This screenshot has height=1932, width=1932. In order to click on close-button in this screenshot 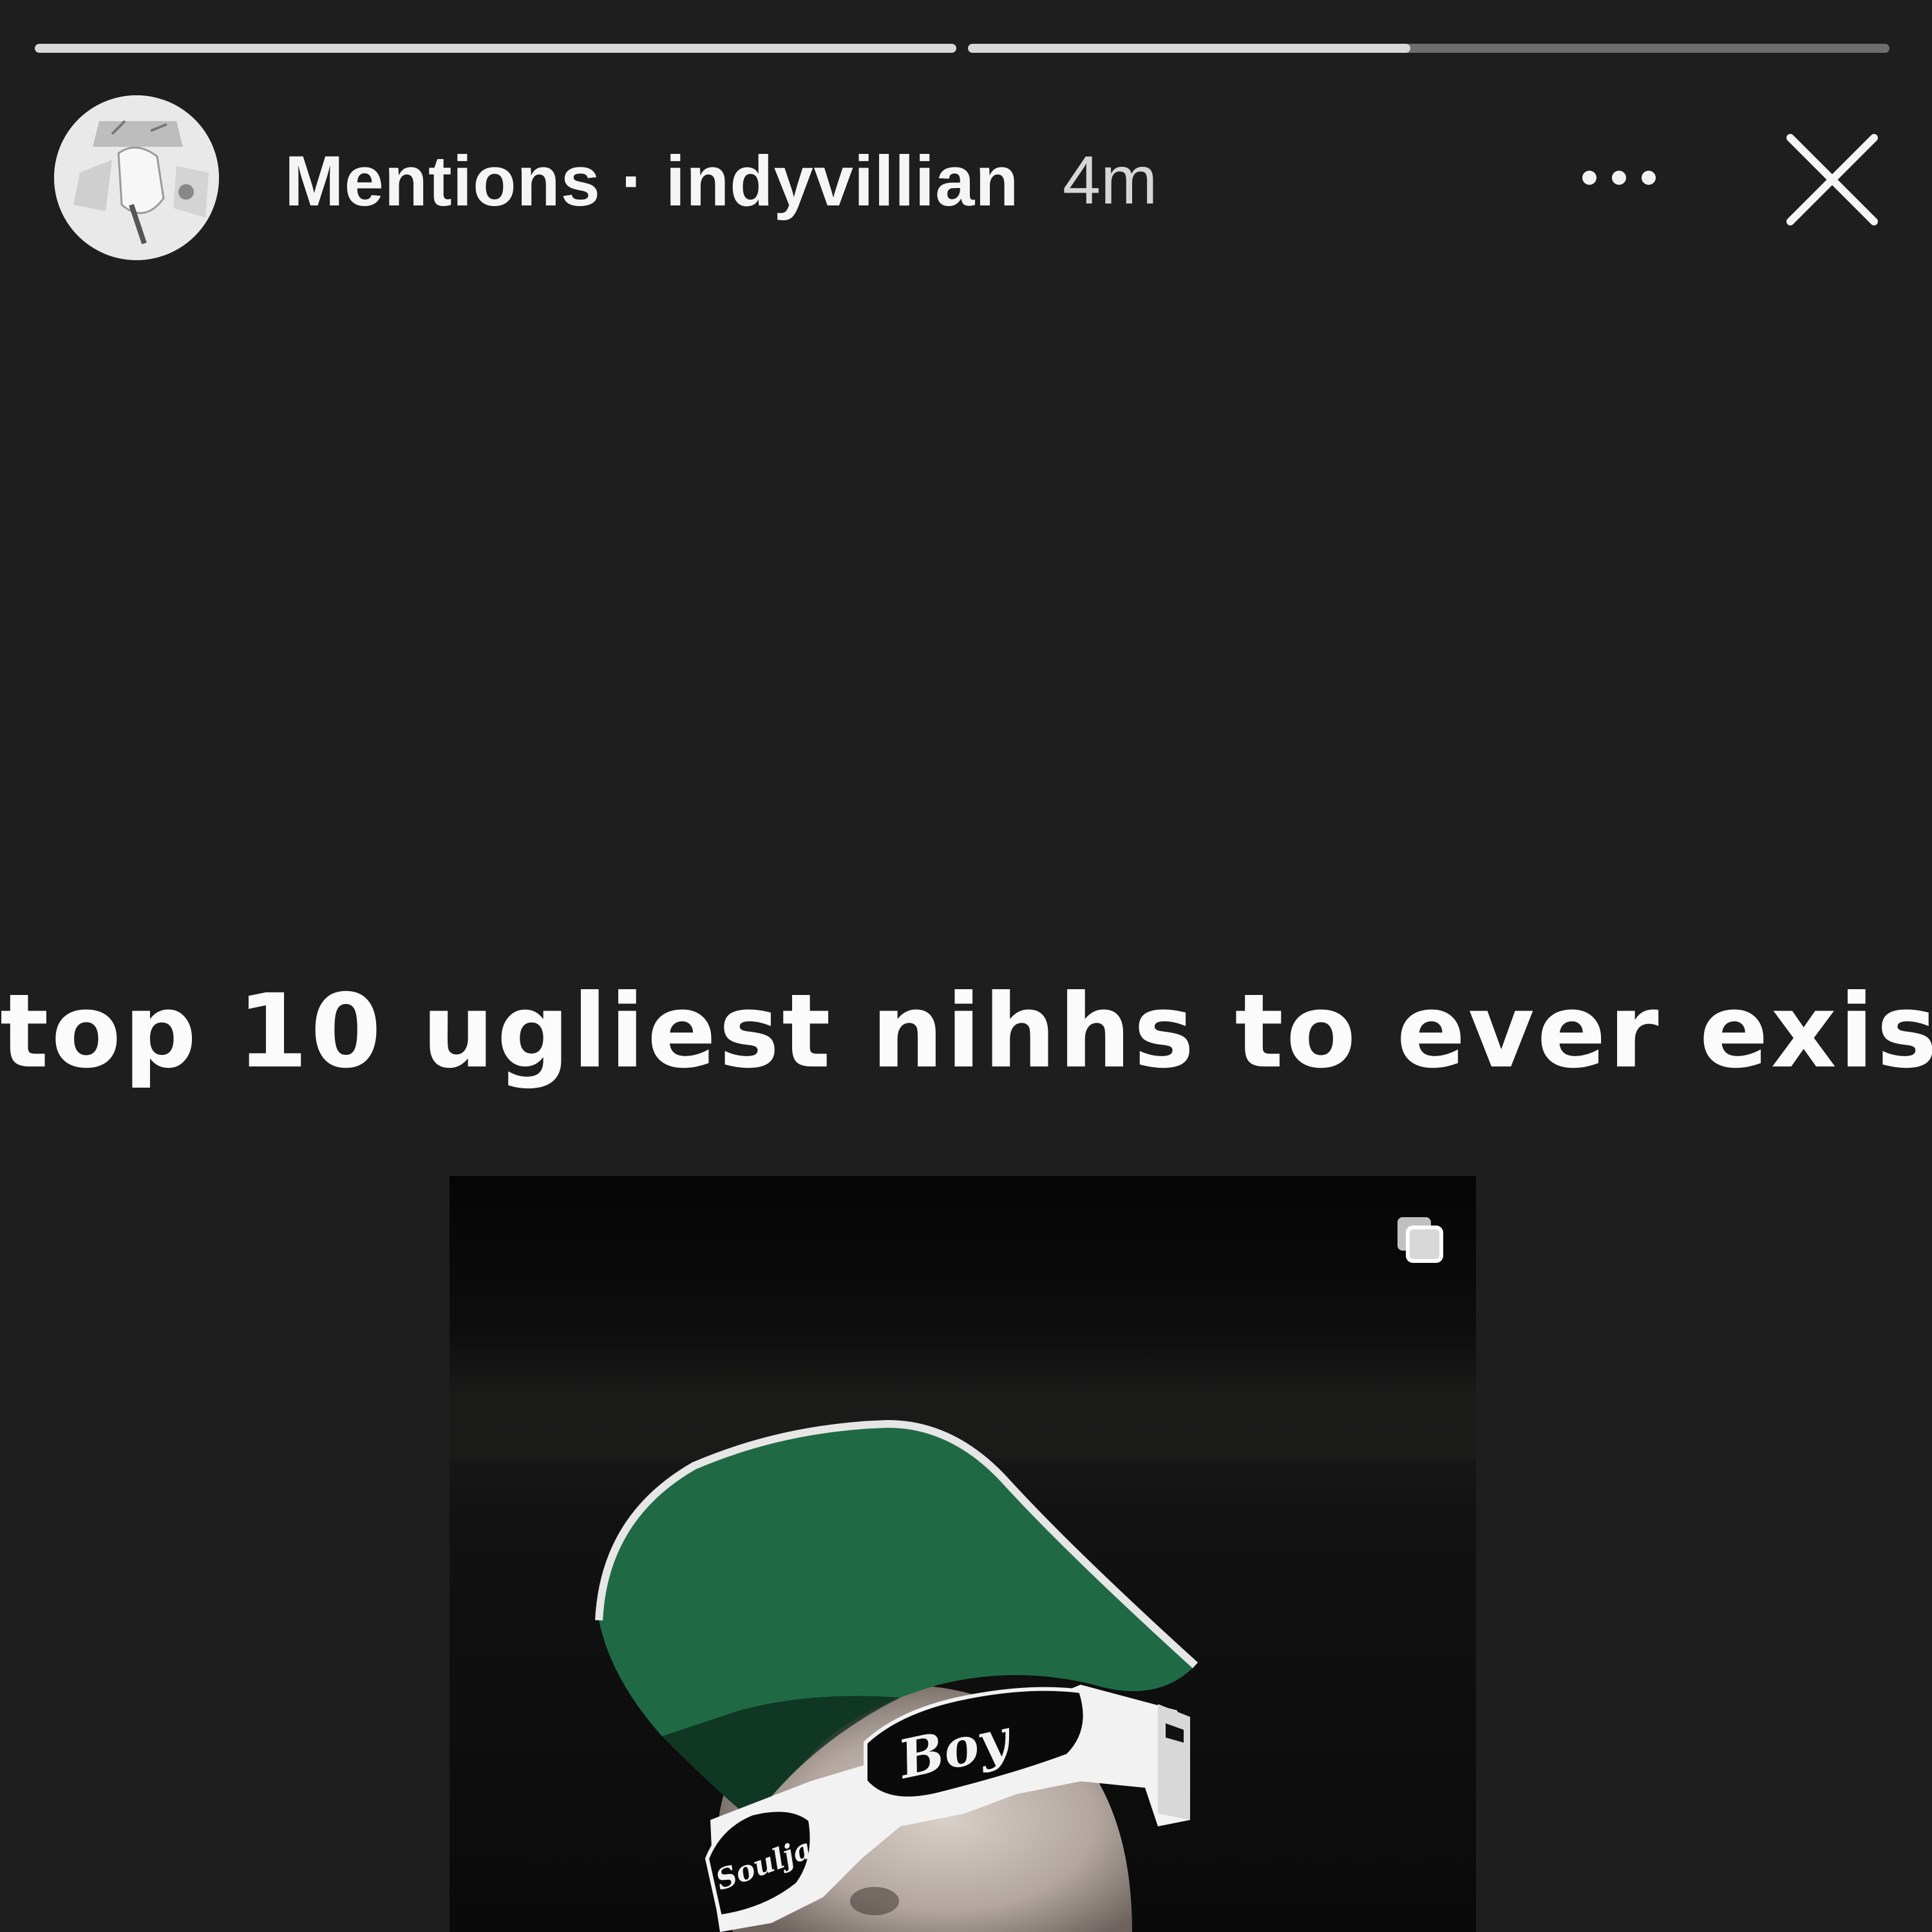, I will do `click(1832, 179)`.